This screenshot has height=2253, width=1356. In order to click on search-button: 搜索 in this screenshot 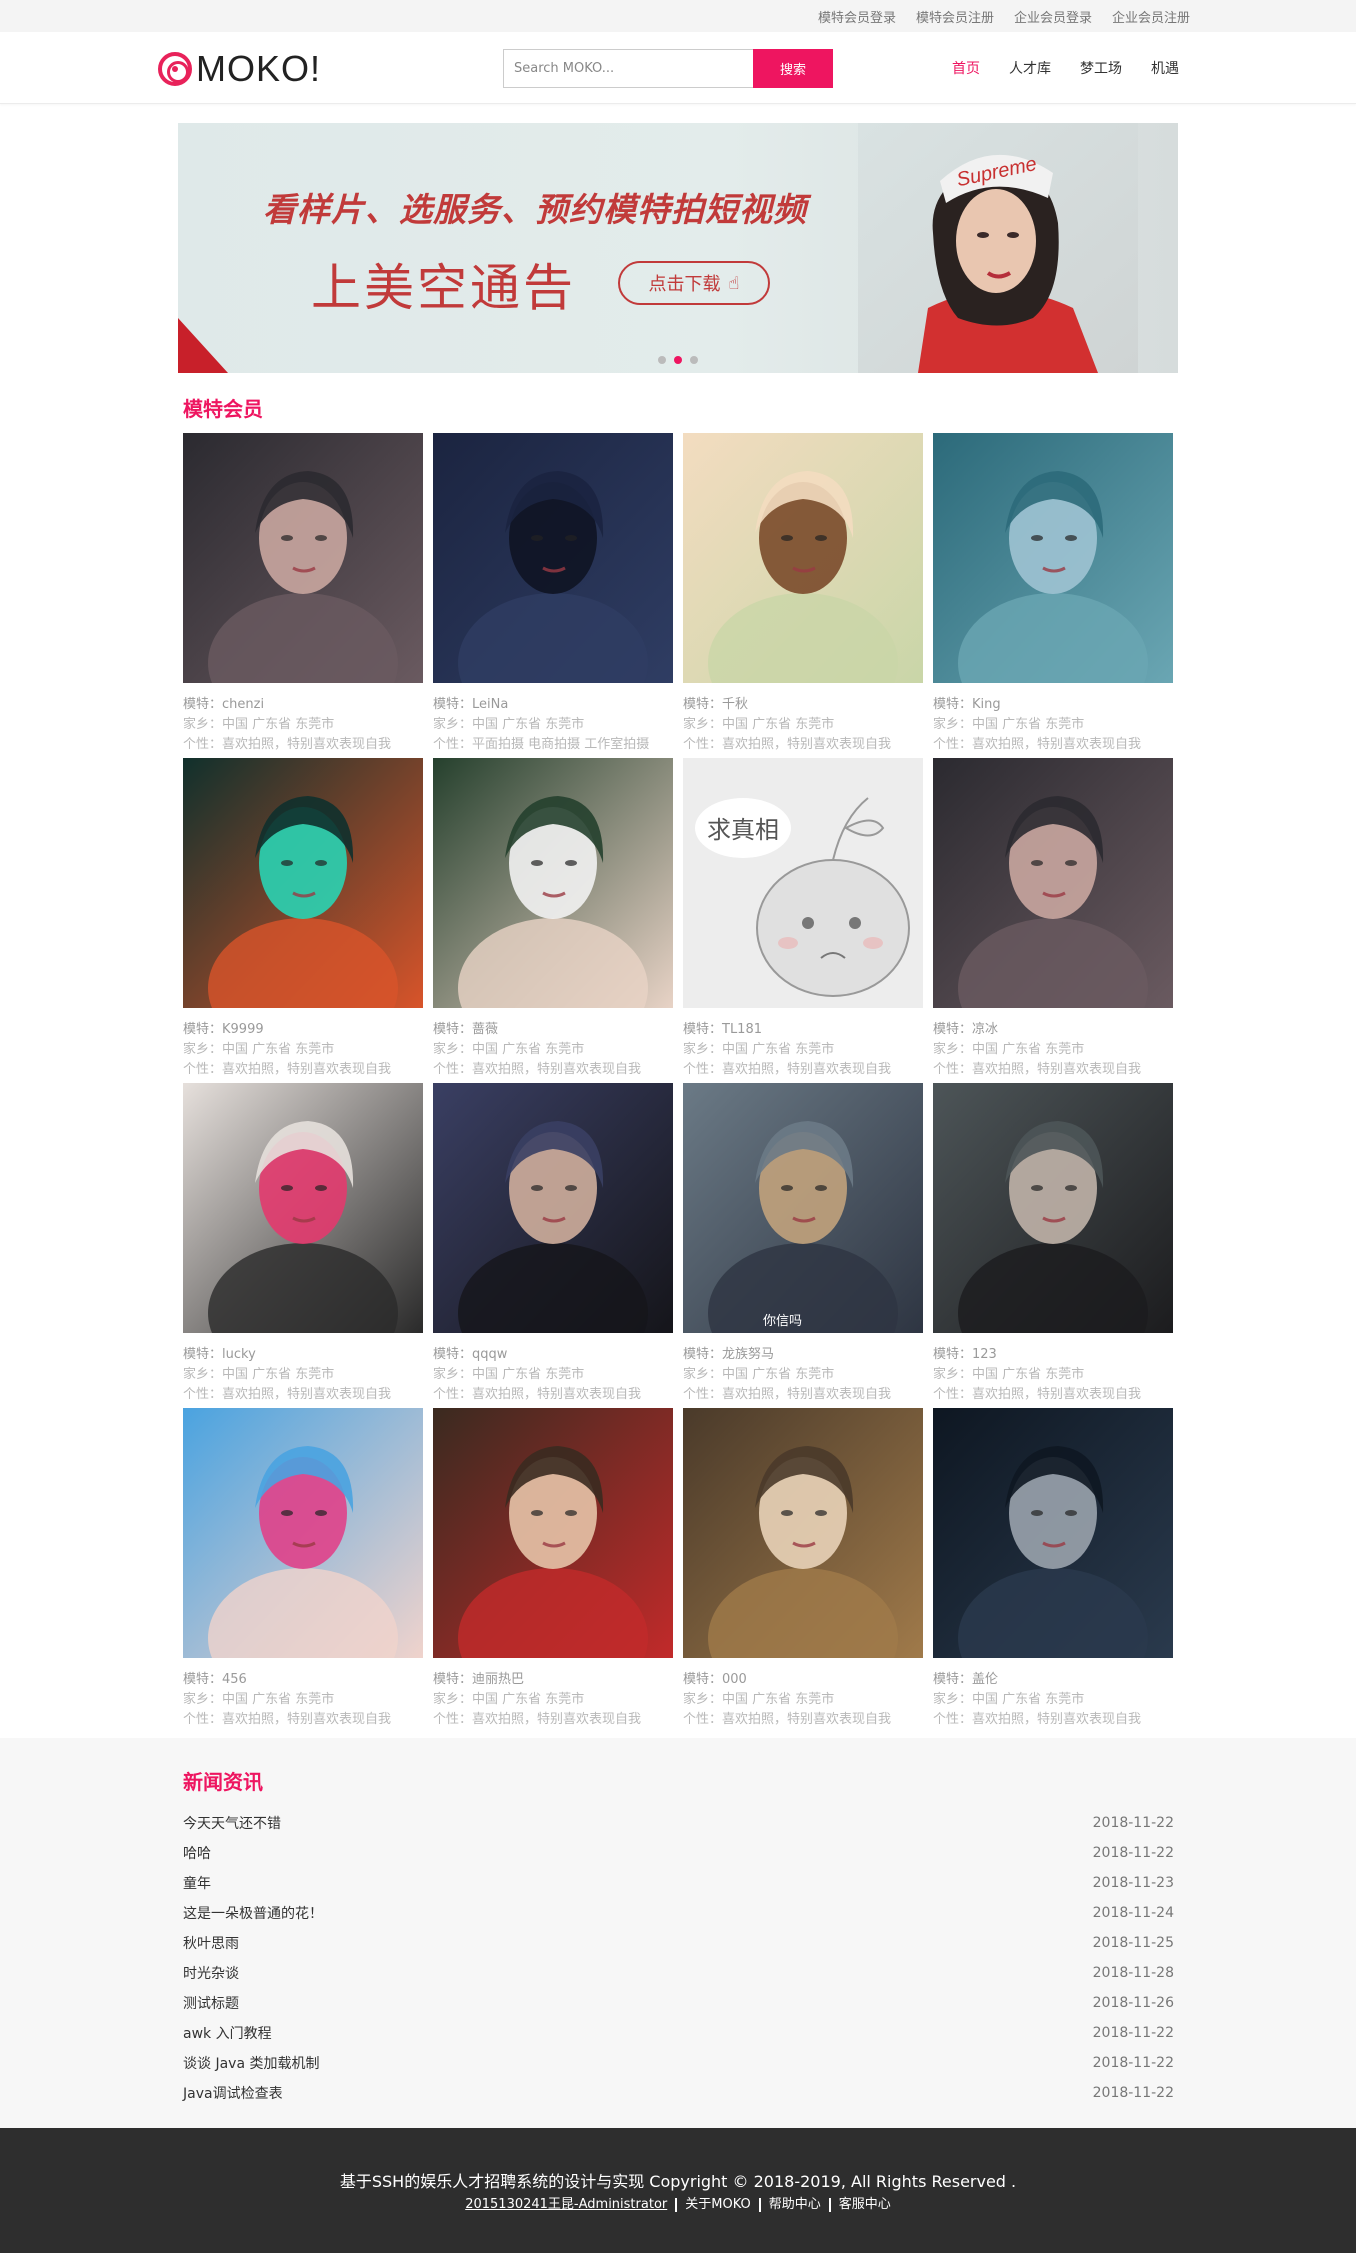, I will do `click(793, 68)`.